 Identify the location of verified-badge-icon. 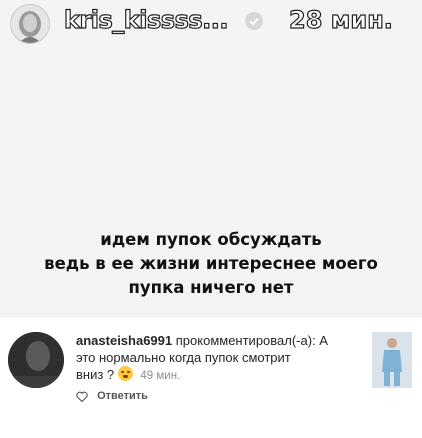
(254, 21).